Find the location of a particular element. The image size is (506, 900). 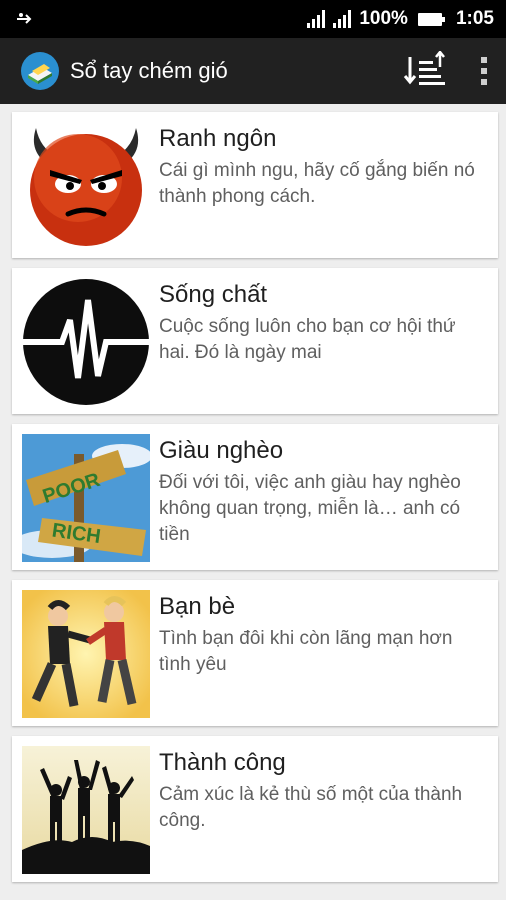

sort-icon is located at coordinates (424, 71).